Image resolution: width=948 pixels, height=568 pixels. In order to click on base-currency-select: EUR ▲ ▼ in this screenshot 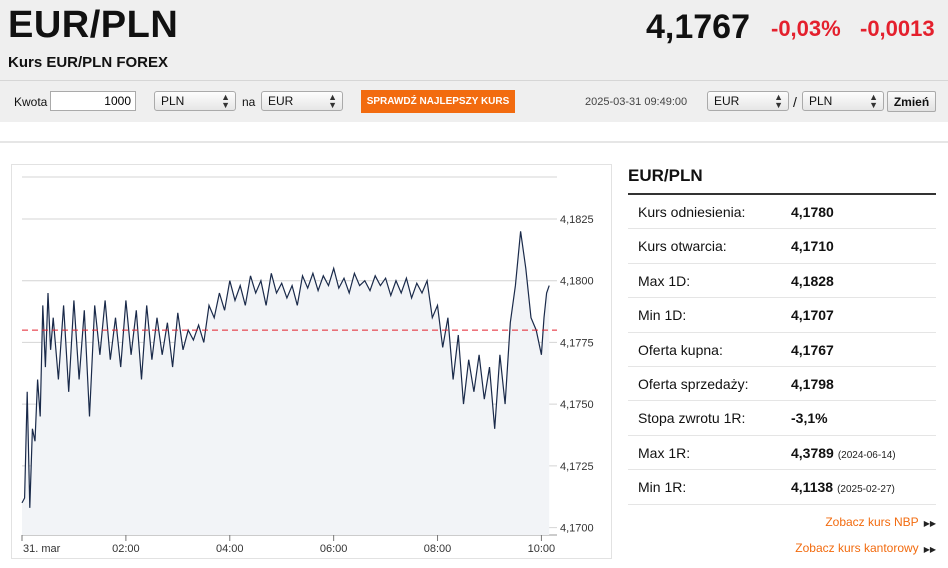, I will do `click(748, 101)`.